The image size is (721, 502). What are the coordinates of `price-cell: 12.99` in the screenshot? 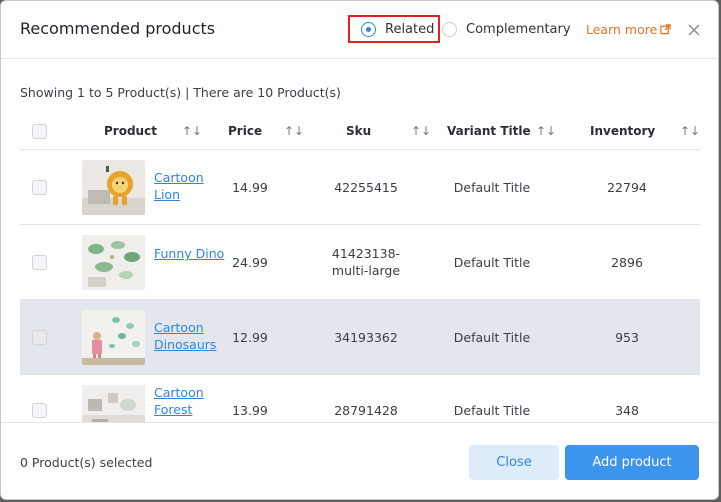 It's located at (250, 337).